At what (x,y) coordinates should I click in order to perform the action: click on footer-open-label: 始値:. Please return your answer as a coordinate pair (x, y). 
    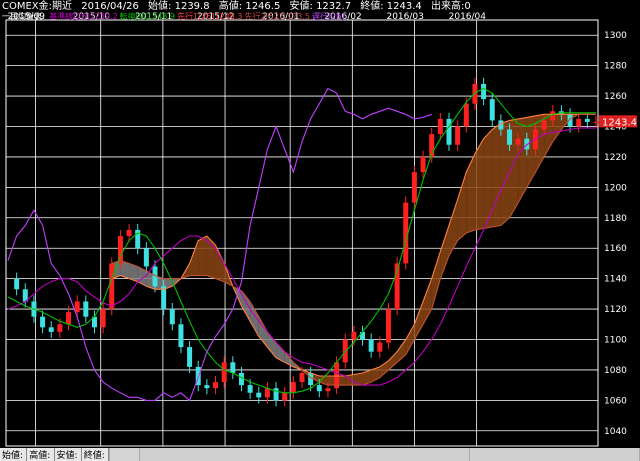
    Looking at the image, I should click on (14, 454).